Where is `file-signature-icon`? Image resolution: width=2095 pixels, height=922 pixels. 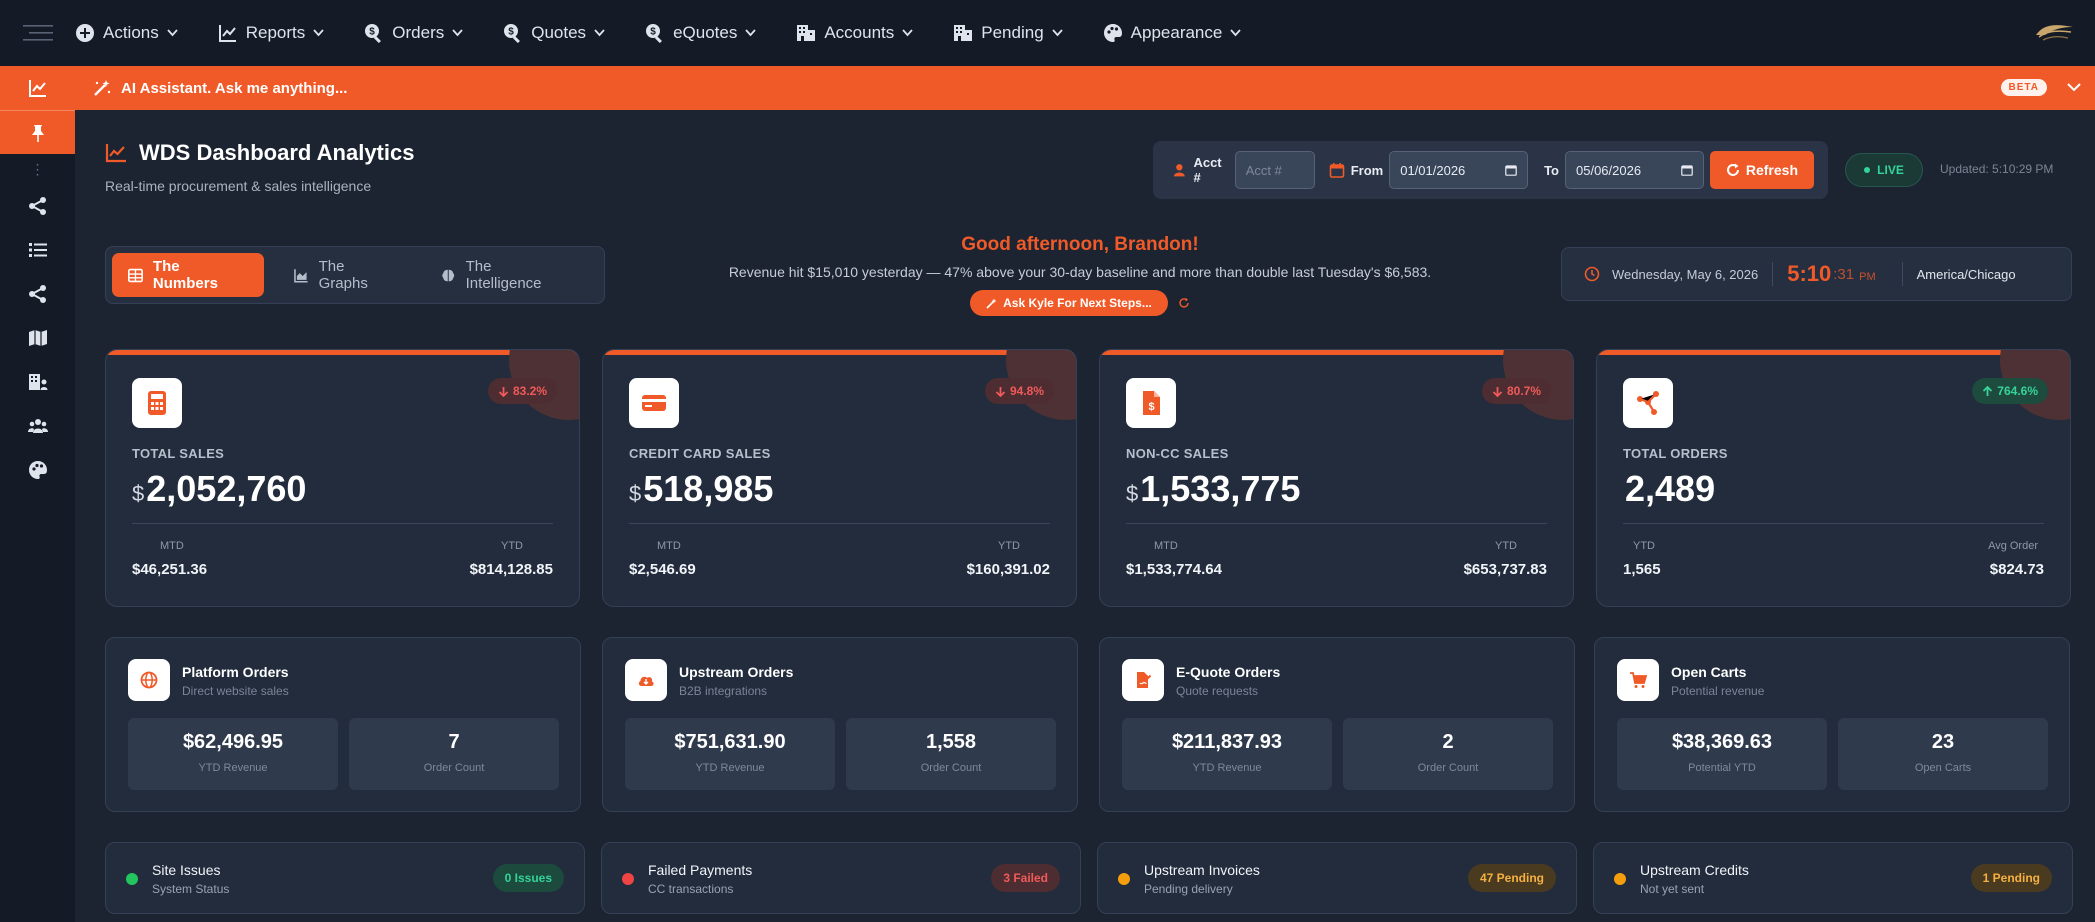 file-signature-icon is located at coordinates (1144, 680).